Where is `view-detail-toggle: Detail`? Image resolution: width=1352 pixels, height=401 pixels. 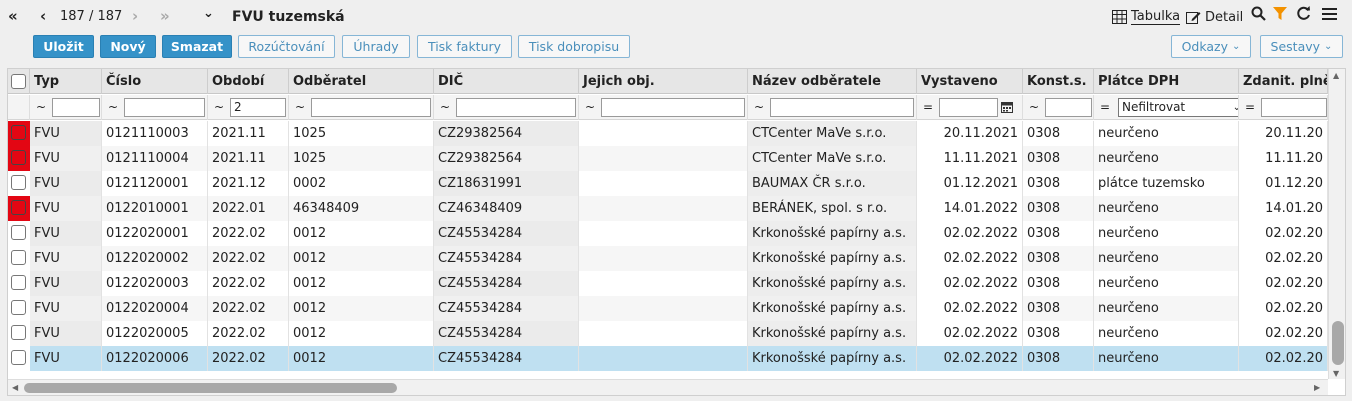
view-detail-toggle: Detail is located at coordinates (1214, 17).